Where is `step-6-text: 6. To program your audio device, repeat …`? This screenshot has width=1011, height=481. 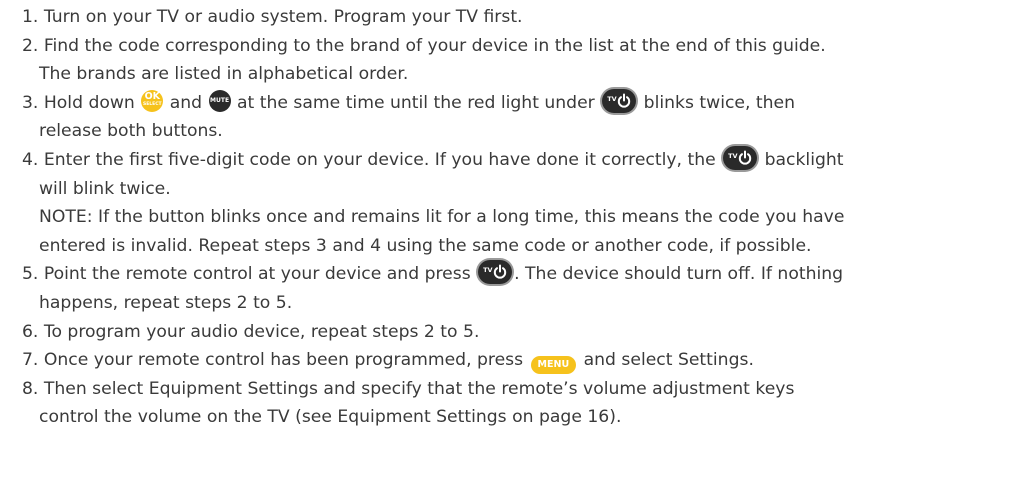
step-6-text: 6. To program your audio device, repeat … is located at coordinates (251, 331).